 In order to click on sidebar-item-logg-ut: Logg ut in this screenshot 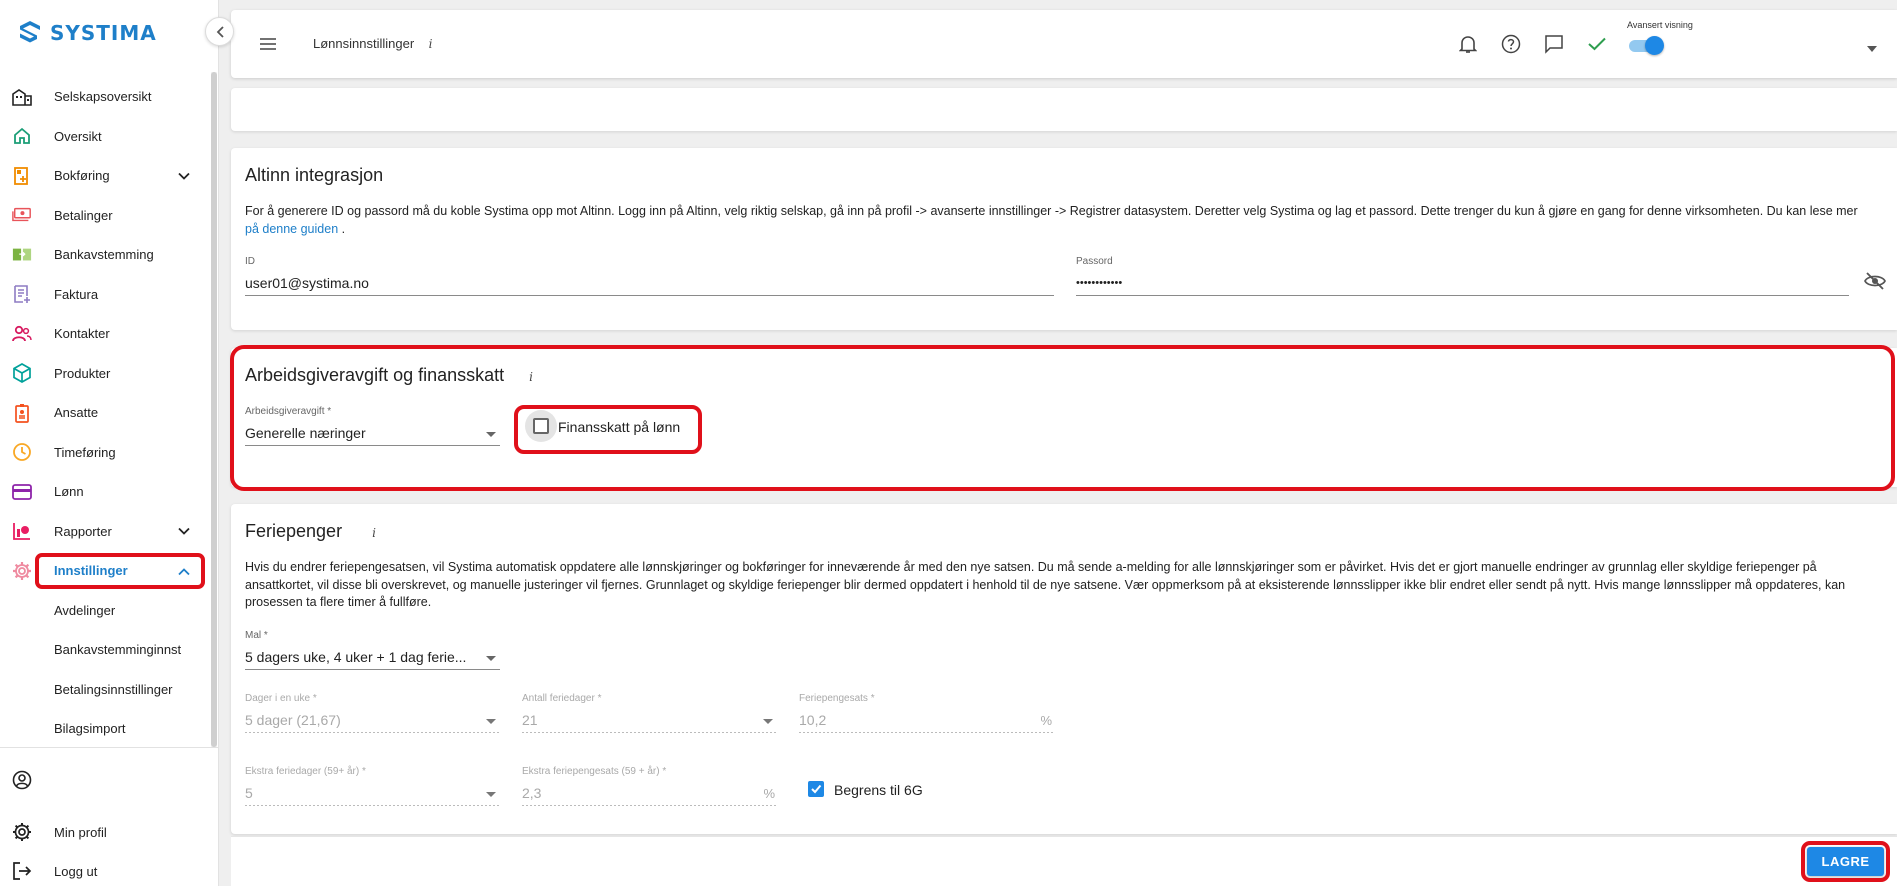, I will do `click(105, 869)`.